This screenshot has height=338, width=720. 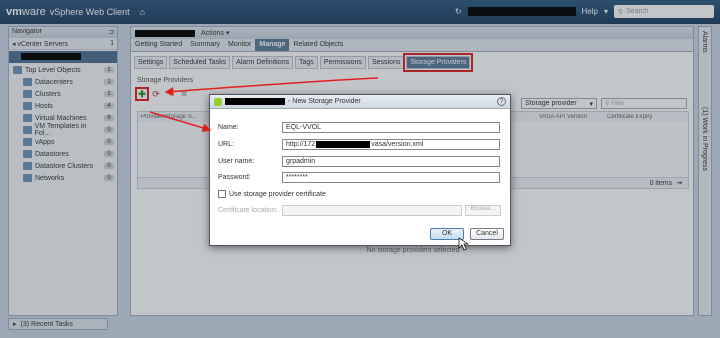 What do you see at coordinates (180, 122) in the screenshot?
I see `arrow-to-dialog` at bounding box center [180, 122].